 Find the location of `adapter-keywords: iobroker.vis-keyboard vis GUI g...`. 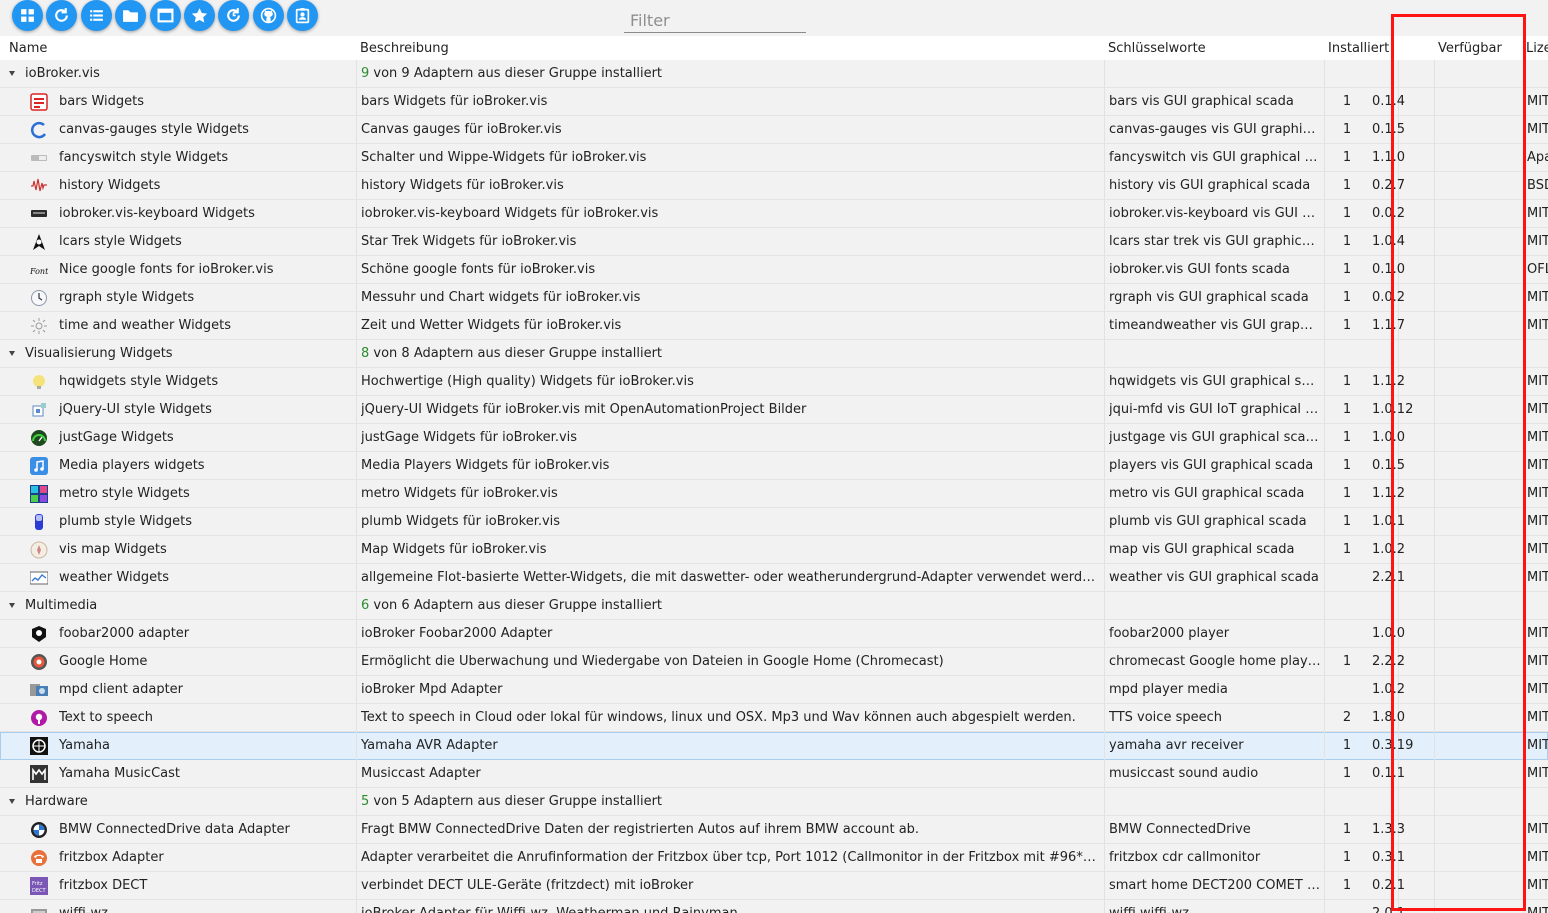

adapter-keywords: iobroker.vis-keyboard vis GUI g... is located at coordinates (1215, 213).